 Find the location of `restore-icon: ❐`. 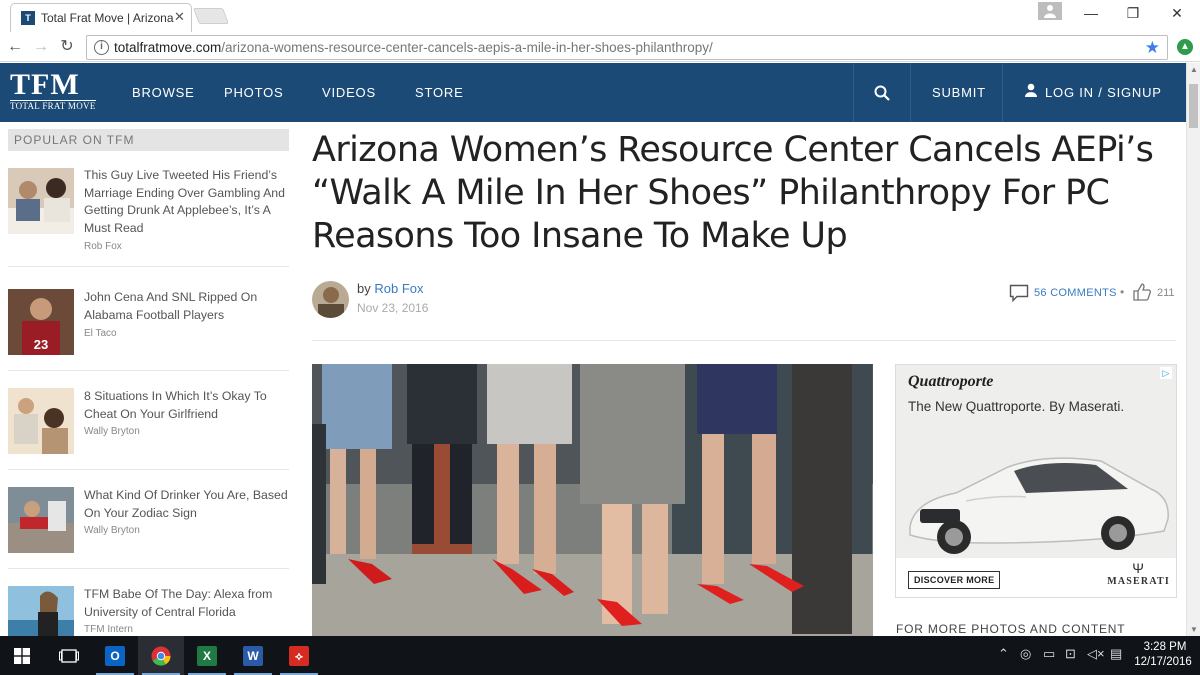

restore-icon: ❐ is located at coordinates (1133, 13).